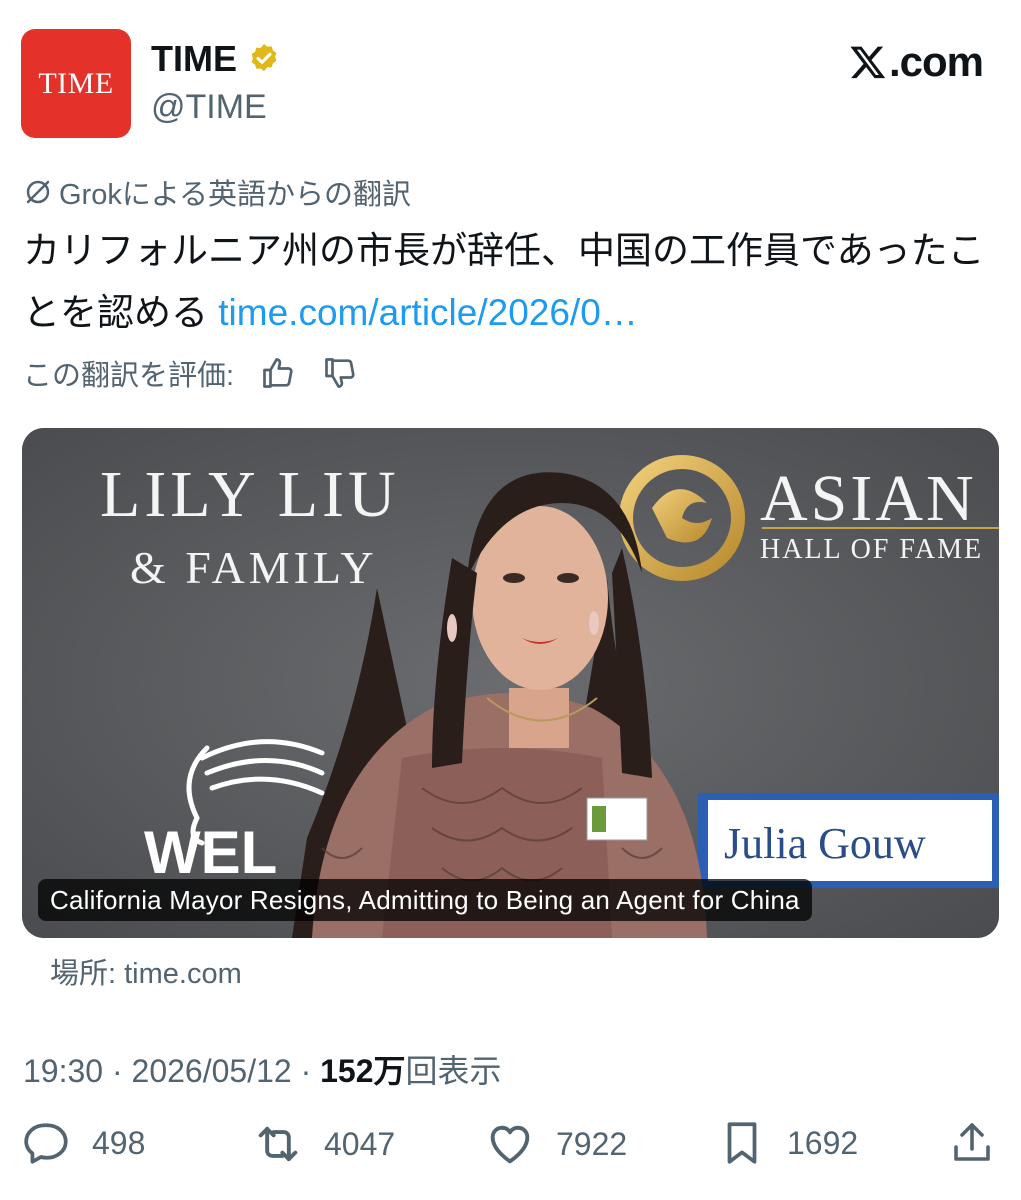  What do you see at coordinates (63, 1071) in the screenshot?
I see `tweet-time: 19:30` at bounding box center [63, 1071].